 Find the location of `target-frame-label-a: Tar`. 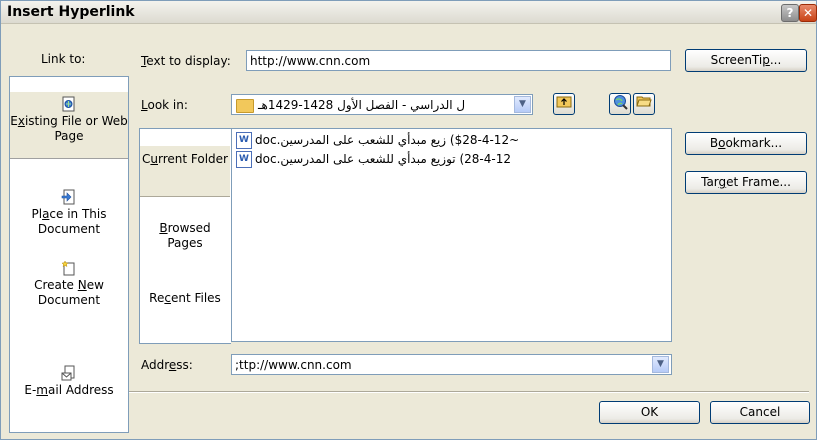

target-frame-label-a: Tar is located at coordinates (710, 182).